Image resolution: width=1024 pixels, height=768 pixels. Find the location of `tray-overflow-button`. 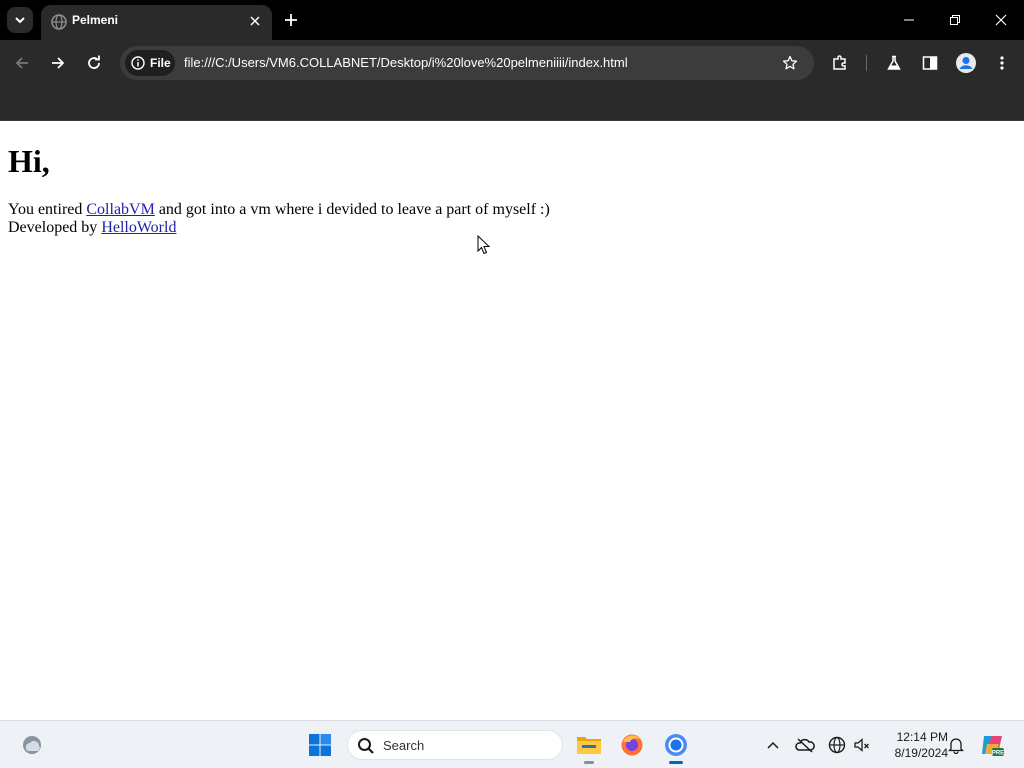

tray-overflow-button is located at coordinates (773, 745).